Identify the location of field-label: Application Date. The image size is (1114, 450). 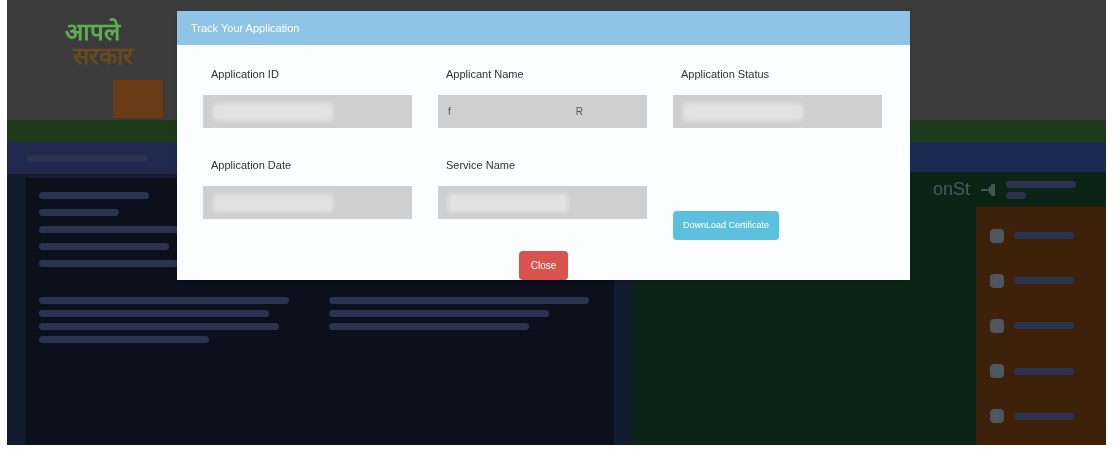
(251, 165).